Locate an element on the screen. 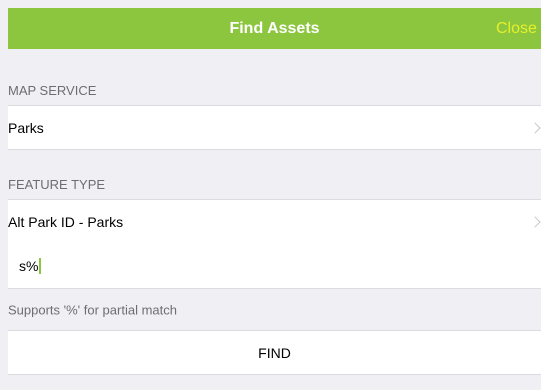 The height and width of the screenshot is (390, 541). search-input-value: s% is located at coordinates (29, 265).